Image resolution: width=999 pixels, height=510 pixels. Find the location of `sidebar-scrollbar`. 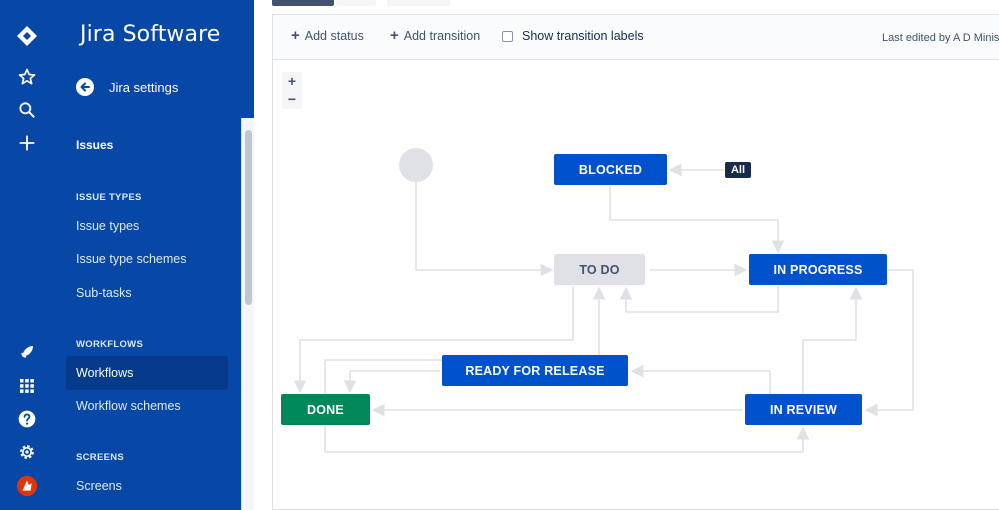

sidebar-scrollbar is located at coordinates (247, 314).